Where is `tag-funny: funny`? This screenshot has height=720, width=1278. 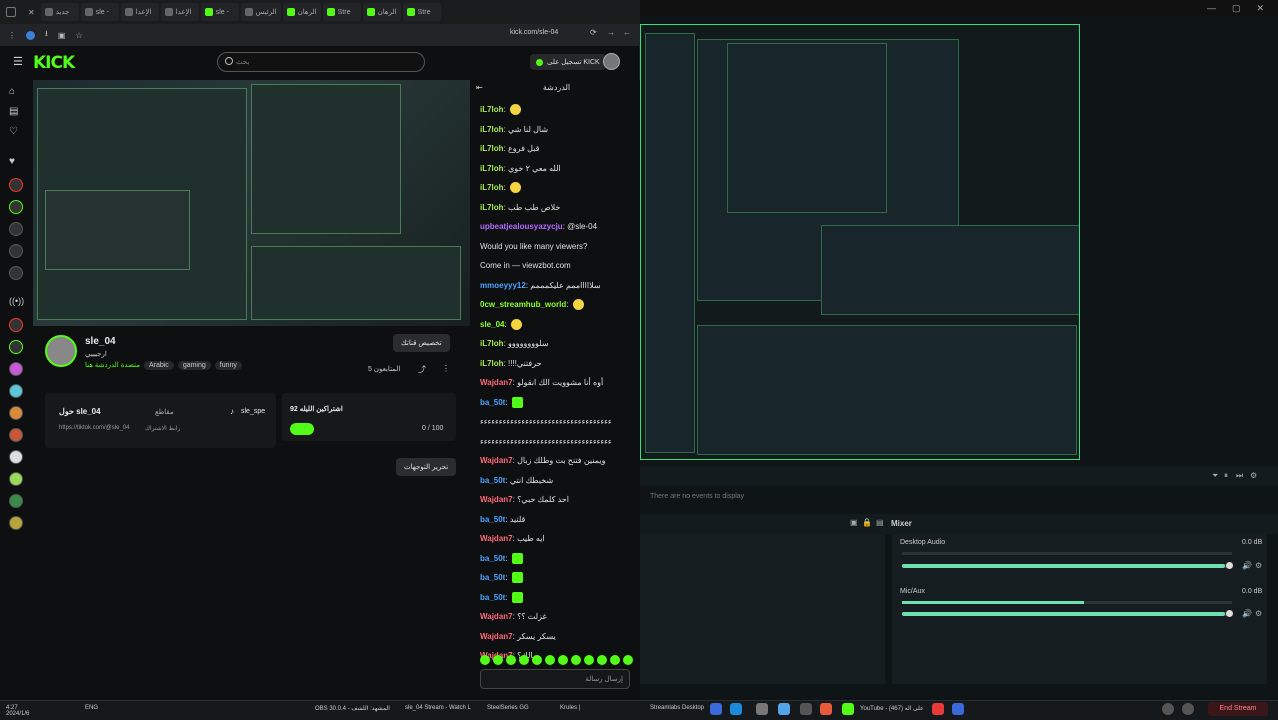 tag-funny: funny is located at coordinates (228, 365).